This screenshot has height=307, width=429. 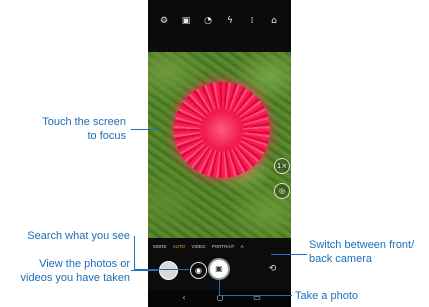 What do you see at coordinates (160, 247) in the screenshot?
I see `mode-more: MORE` at bounding box center [160, 247].